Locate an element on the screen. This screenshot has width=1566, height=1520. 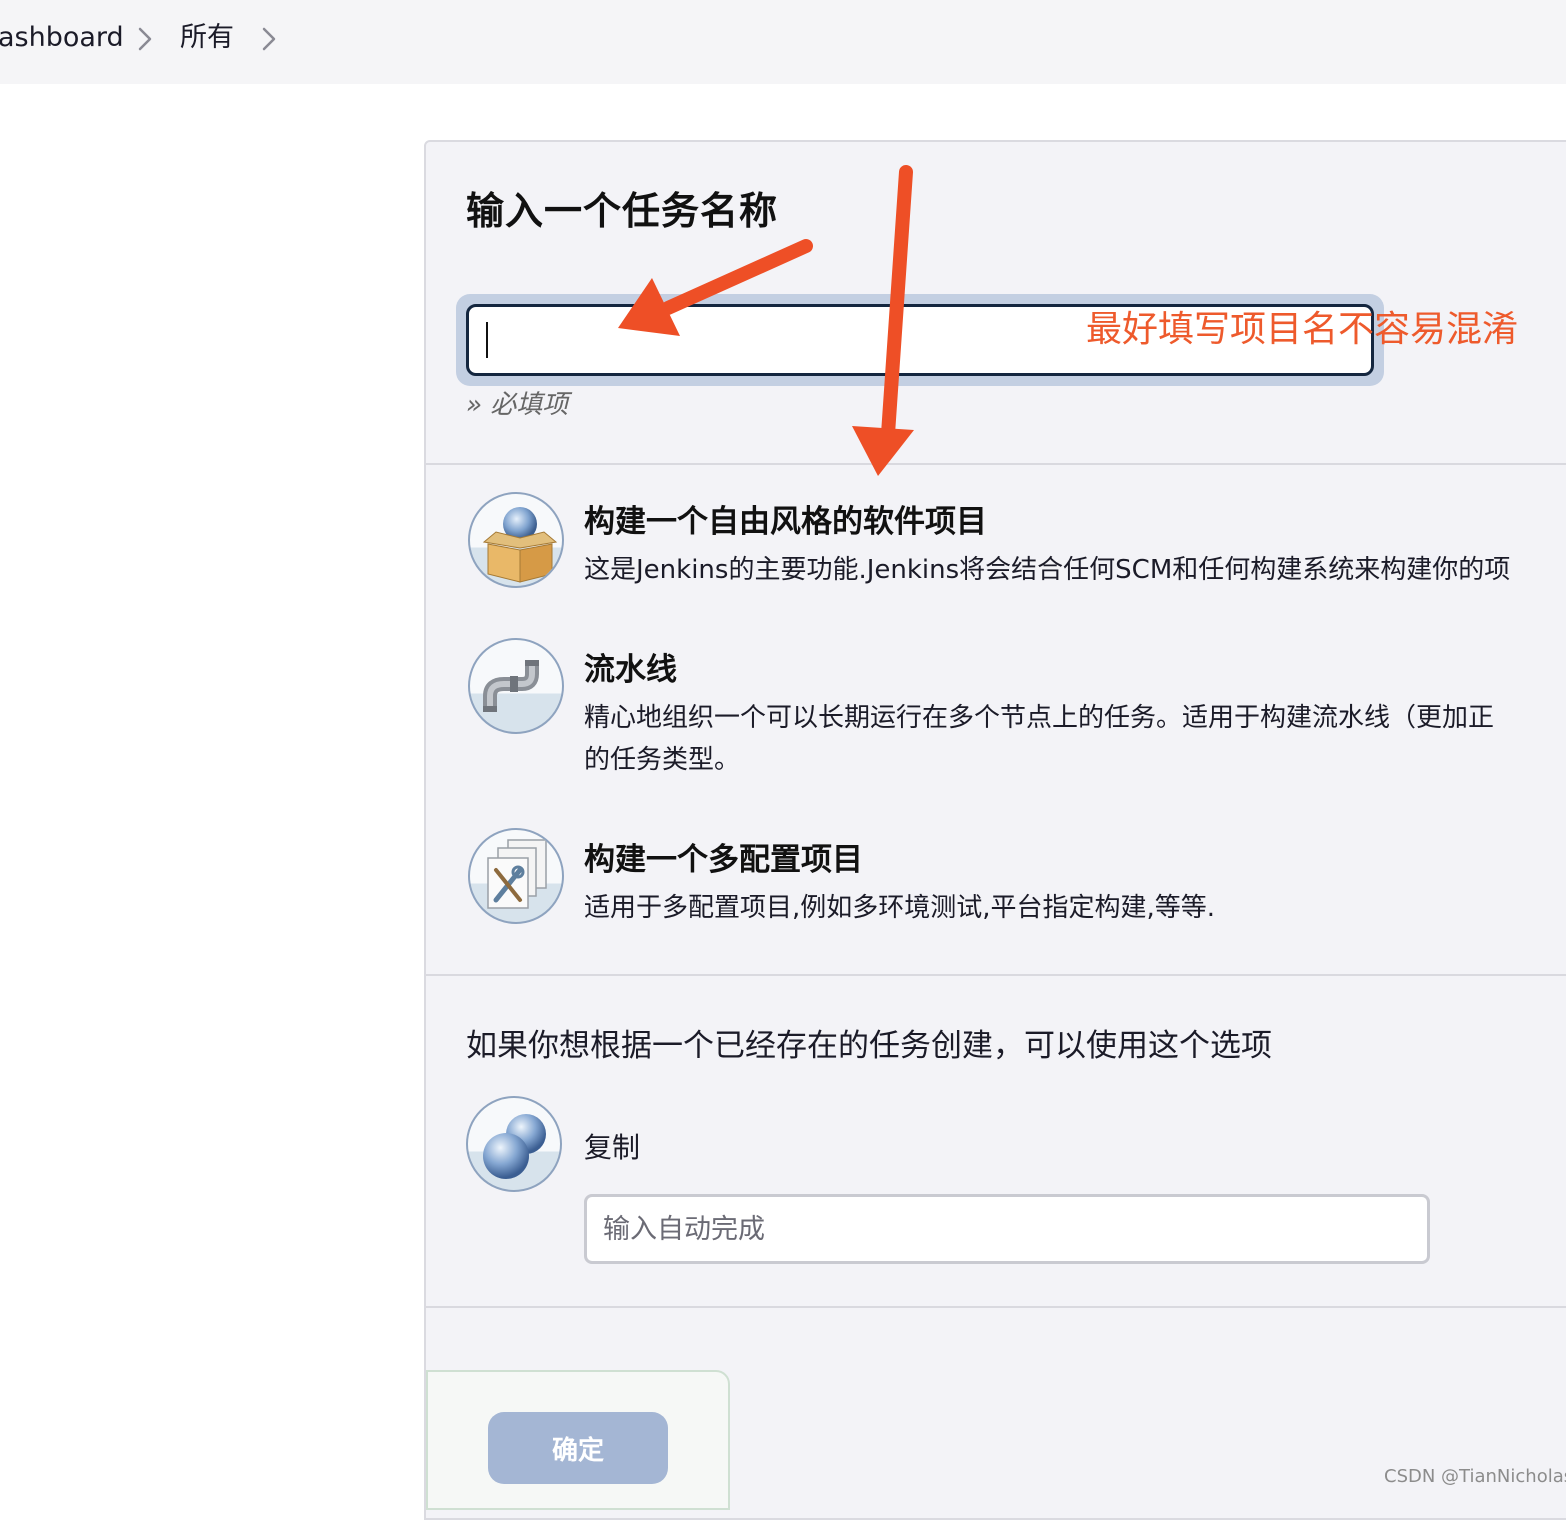
text-caret is located at coordinates (487, 340).